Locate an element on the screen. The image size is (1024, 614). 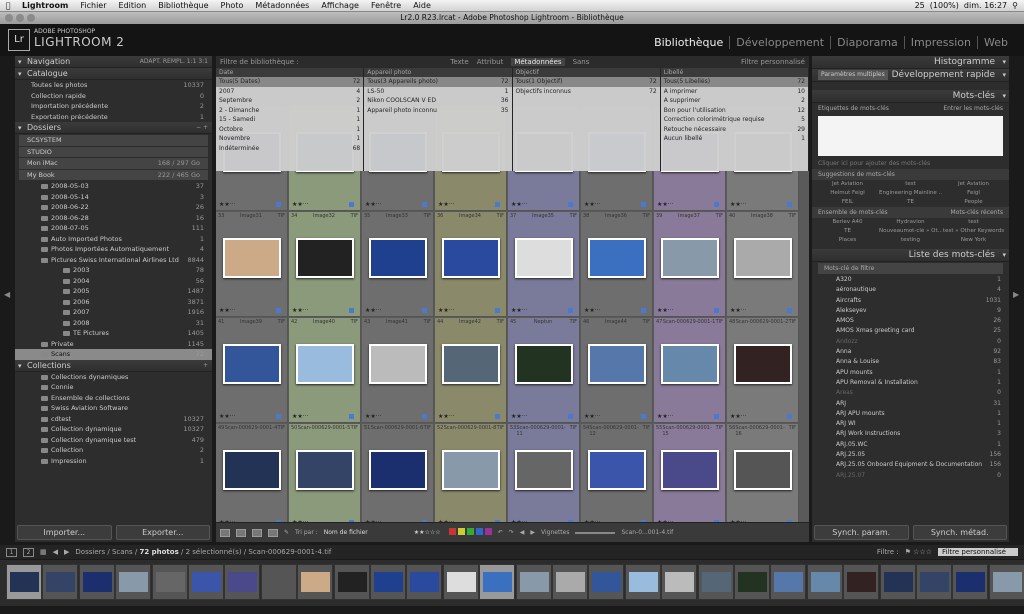
keyword-item: A320 1 is located at coordinates (910, 280).